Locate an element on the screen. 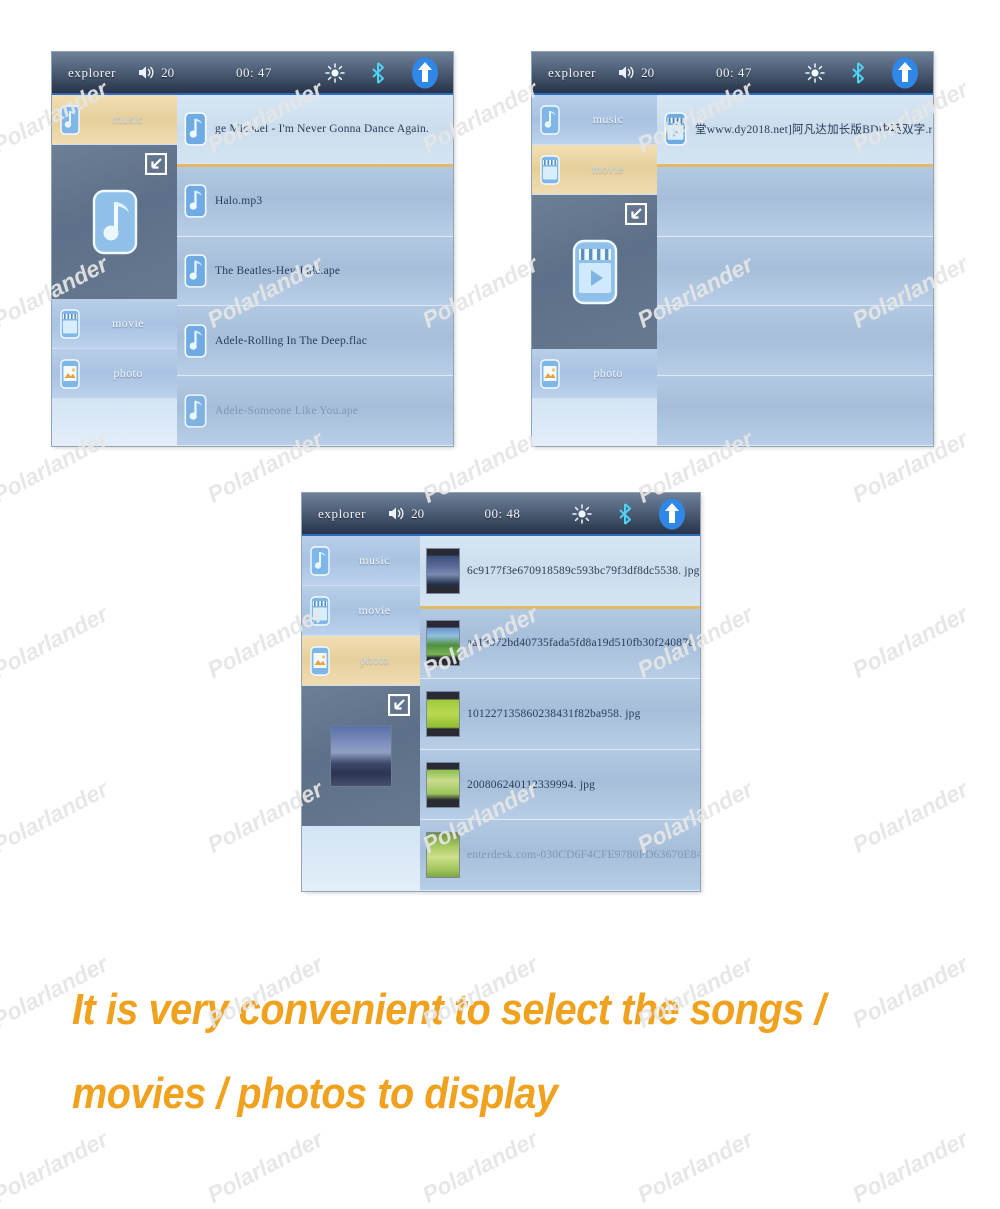  file-name: Adele-Someone Like You.ape is located at coordinates (287, 410).